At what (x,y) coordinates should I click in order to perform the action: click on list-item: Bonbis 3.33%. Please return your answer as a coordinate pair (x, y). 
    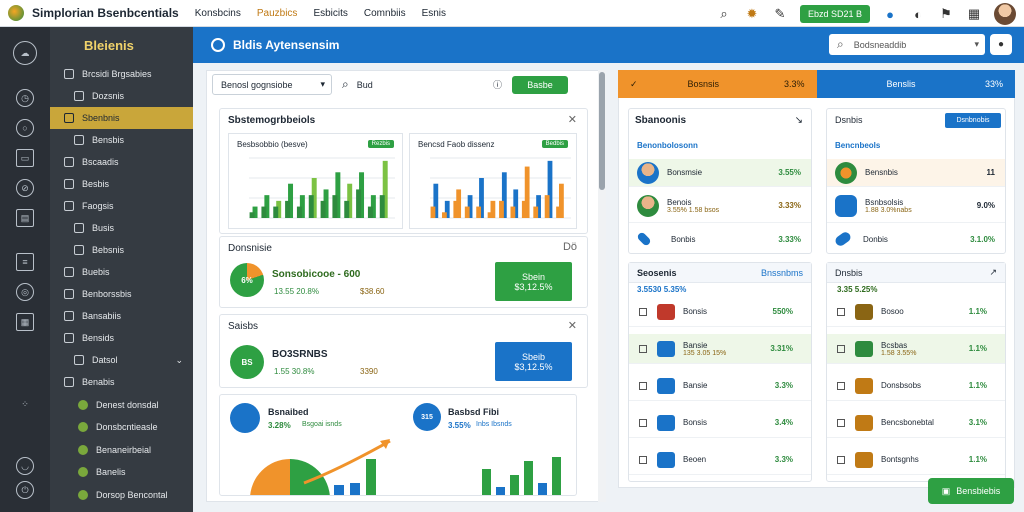
    Looking at the image, I should click on (720, 239).